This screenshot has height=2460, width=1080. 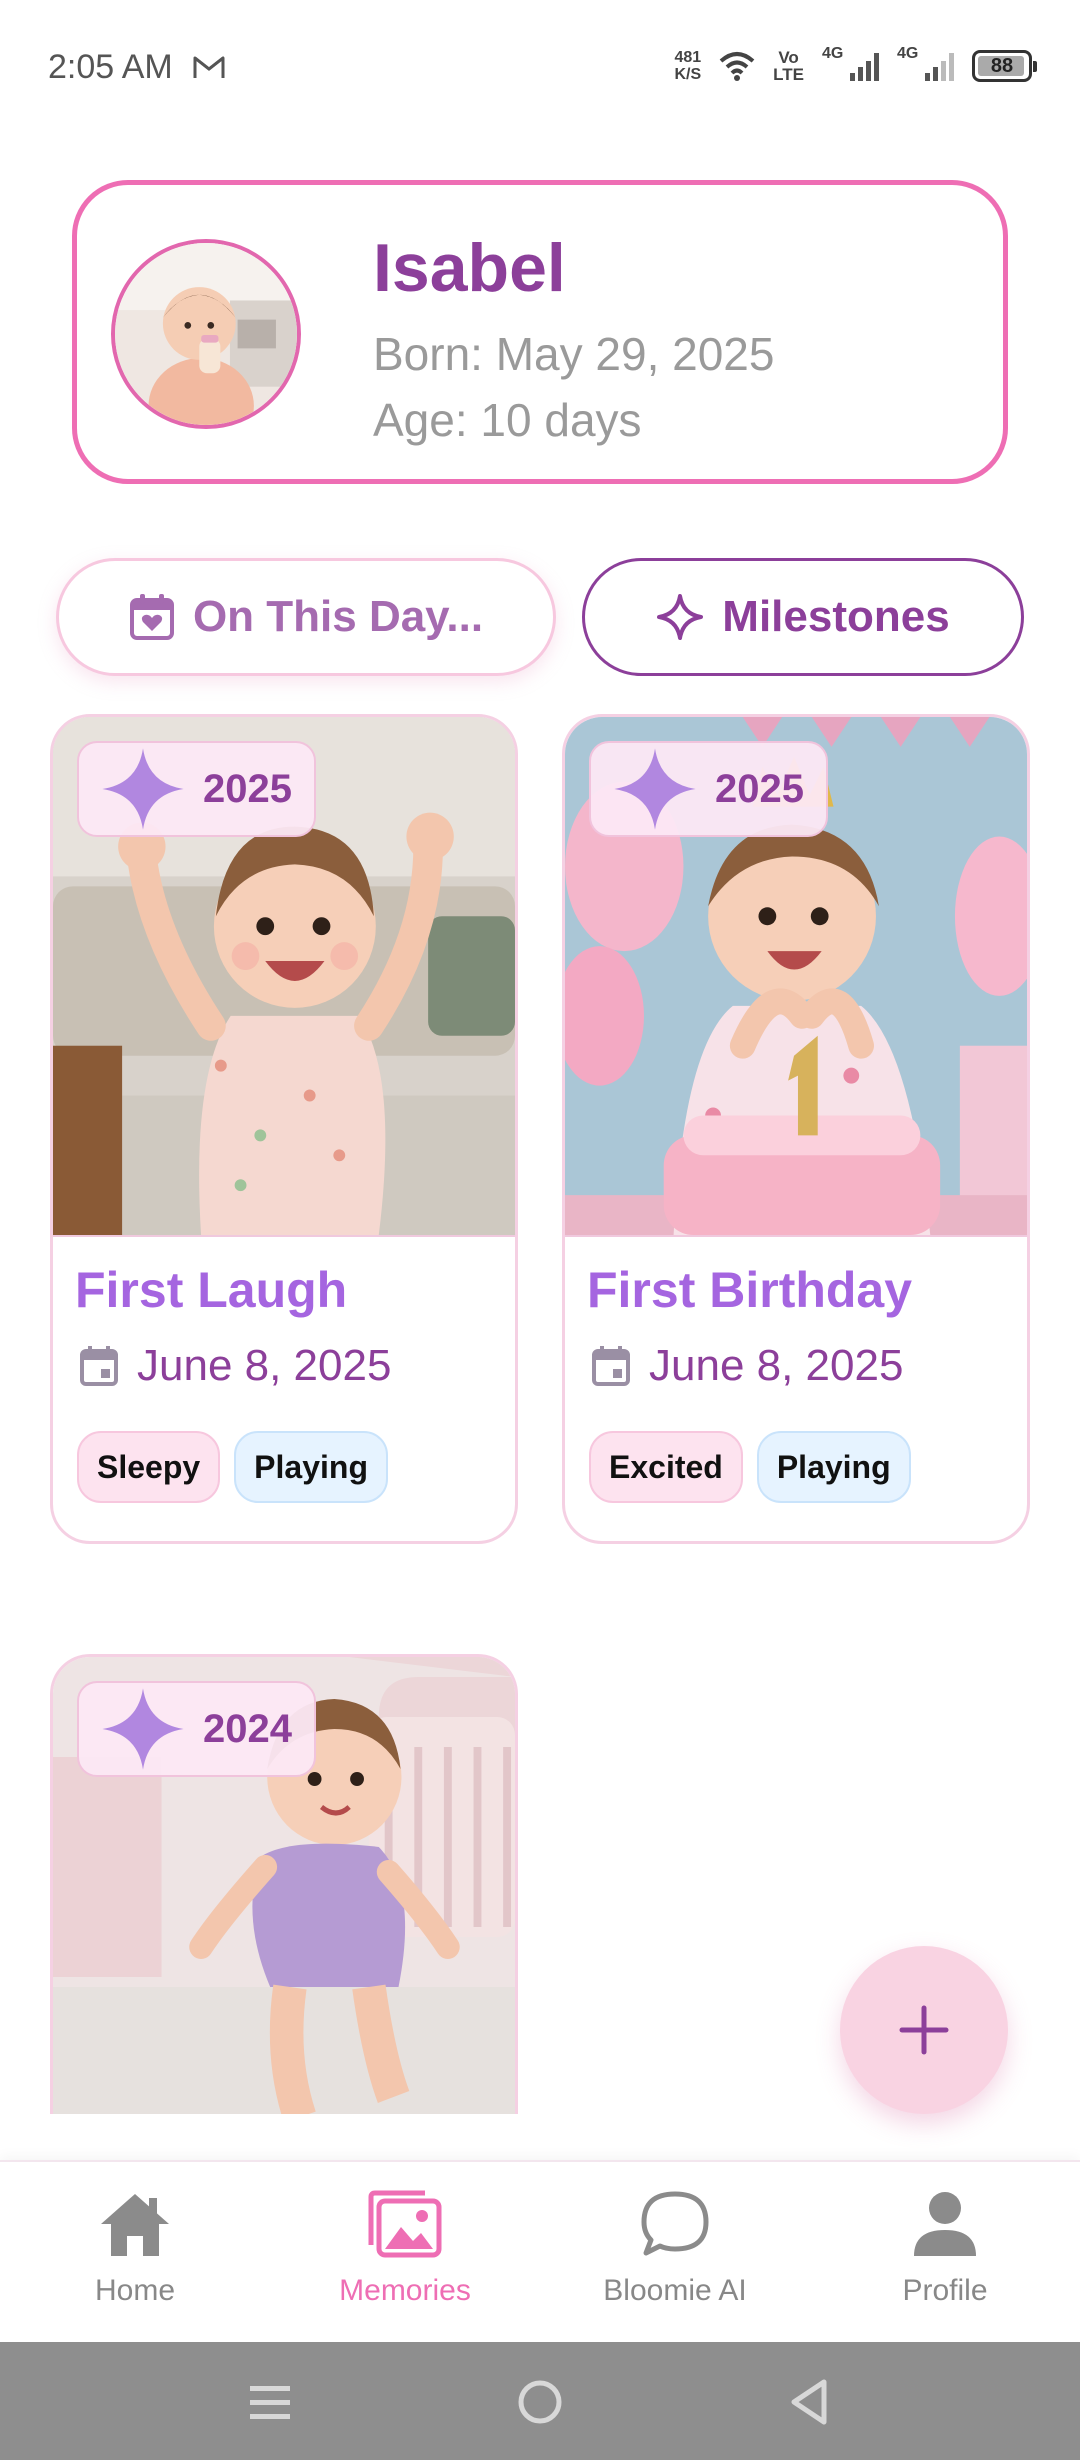 What do you see at coordinates (688, 66) in the screenshot?
I see `network-speed: 481 K/S` at bounding box center [688, 66].